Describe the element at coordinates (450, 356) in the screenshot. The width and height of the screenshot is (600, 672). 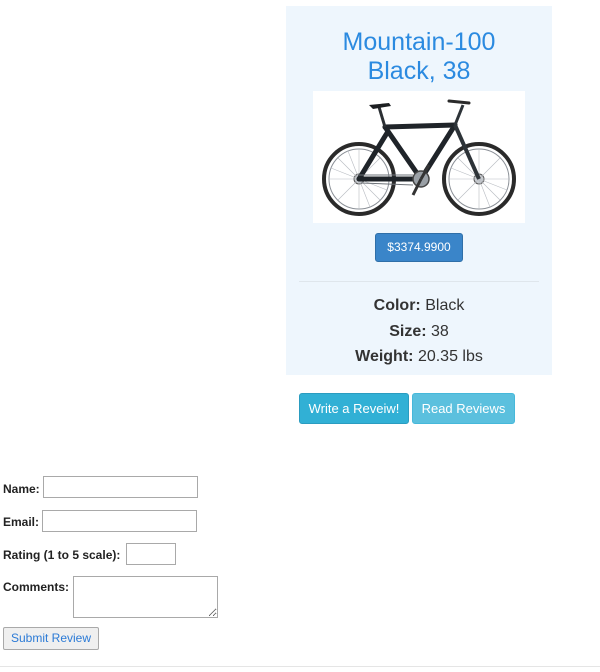
I see `spec-weight-value: 20.35 lbs` at that location.